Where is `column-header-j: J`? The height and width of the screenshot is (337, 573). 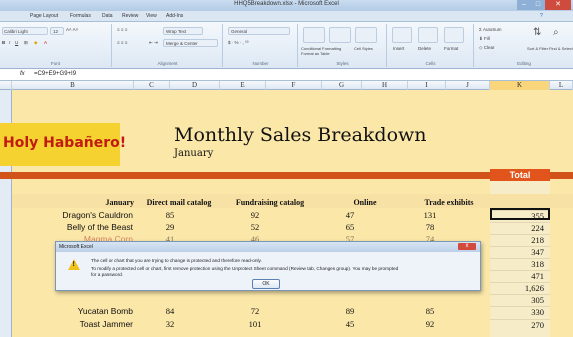 column-header-j: J is located at coordinates (468, 85).